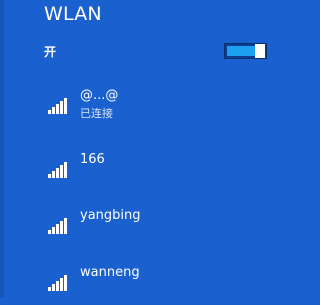 The image size is (320, 305). I want to click on panel-edge, so click(2, 148).